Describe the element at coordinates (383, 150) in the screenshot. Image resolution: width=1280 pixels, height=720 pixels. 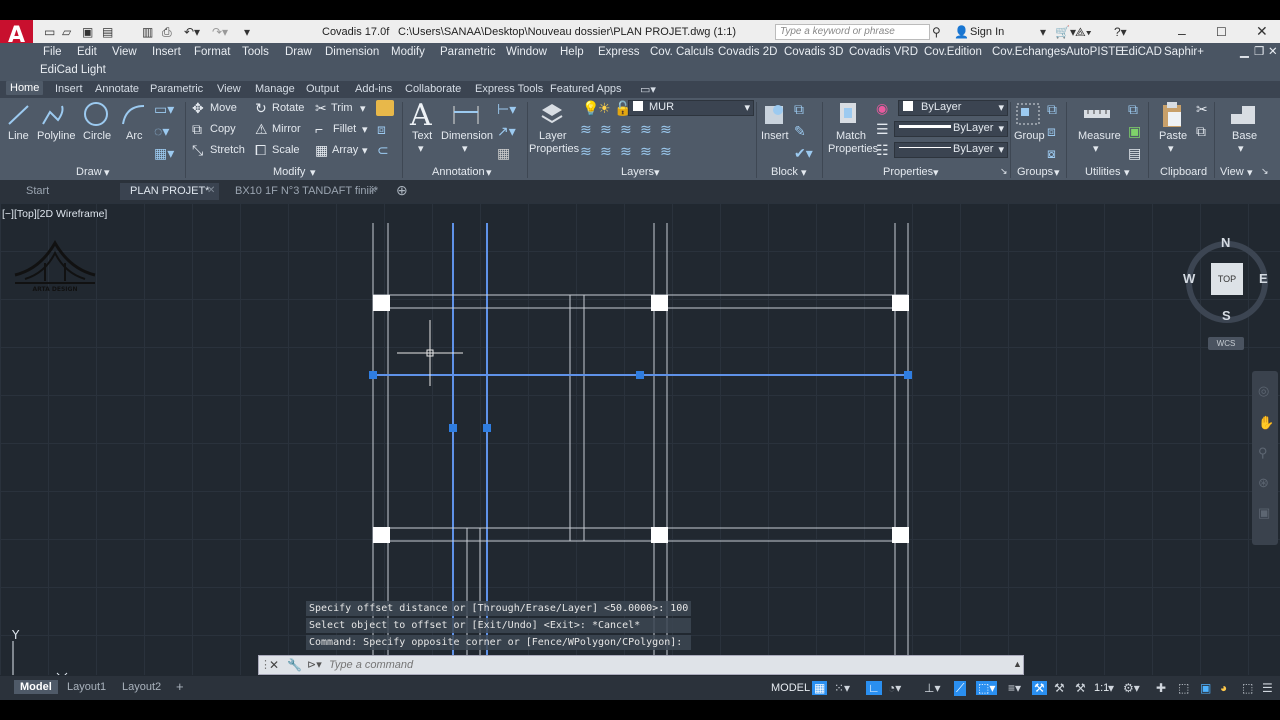
I see `offset-icon: ⊂` at that location.